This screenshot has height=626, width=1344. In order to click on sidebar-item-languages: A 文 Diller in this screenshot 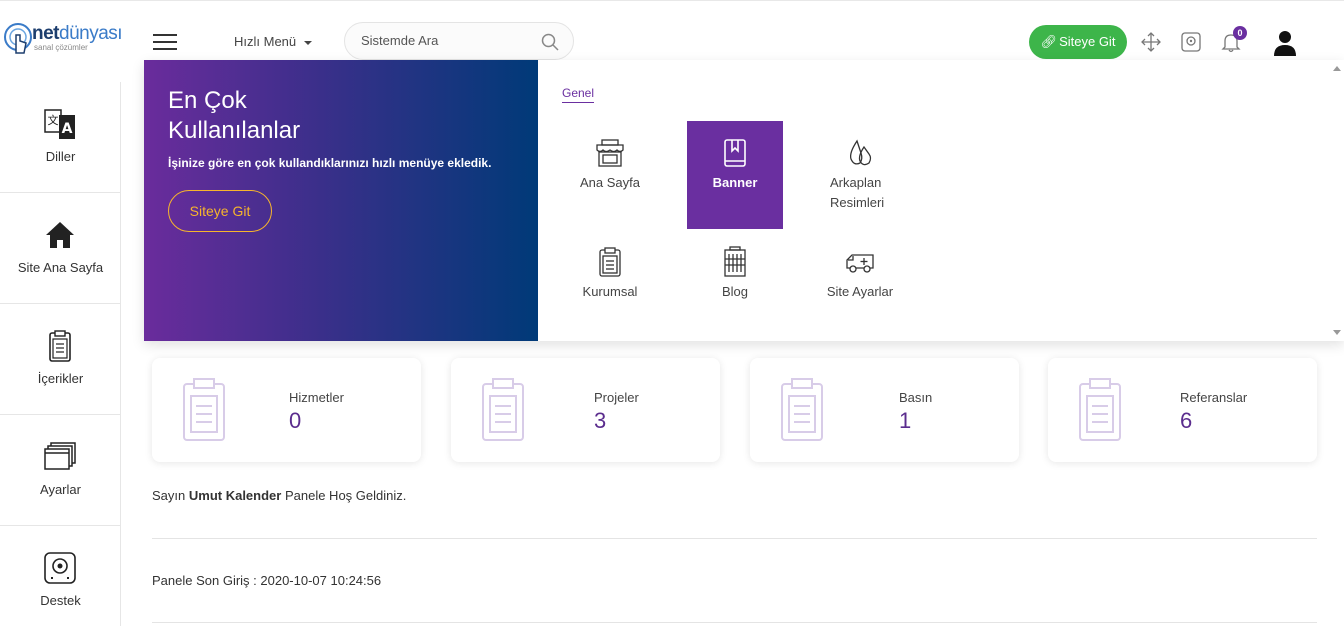, I will do `click(60, 137)`.